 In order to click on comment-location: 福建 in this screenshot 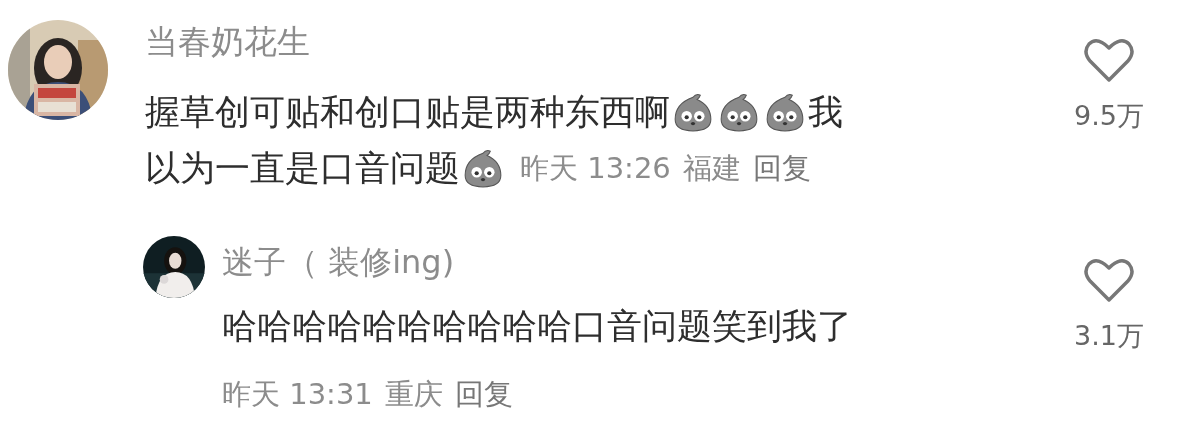, I will do `click(711, 168)`.